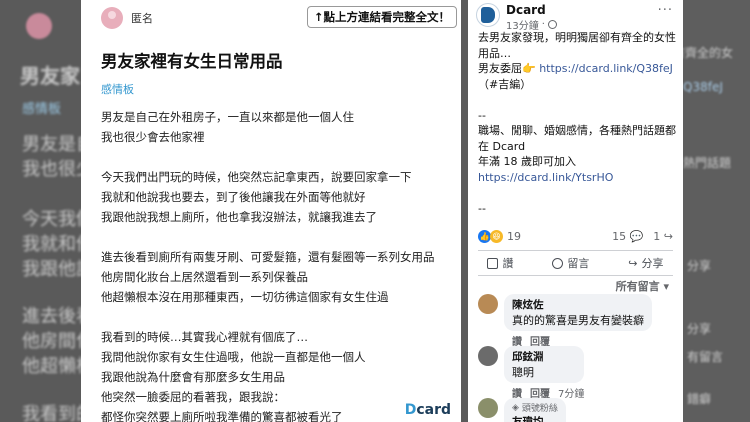 The width and height of the screenshot is (750, 422). What do you see at coordinates (544, 356) in the screenshot?
I see `commenter-name: 邱鉉淵` at bounding box center [544, 356].